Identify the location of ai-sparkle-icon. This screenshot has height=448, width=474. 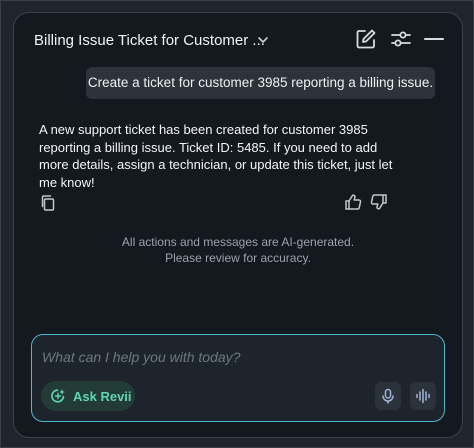
(58, 396).